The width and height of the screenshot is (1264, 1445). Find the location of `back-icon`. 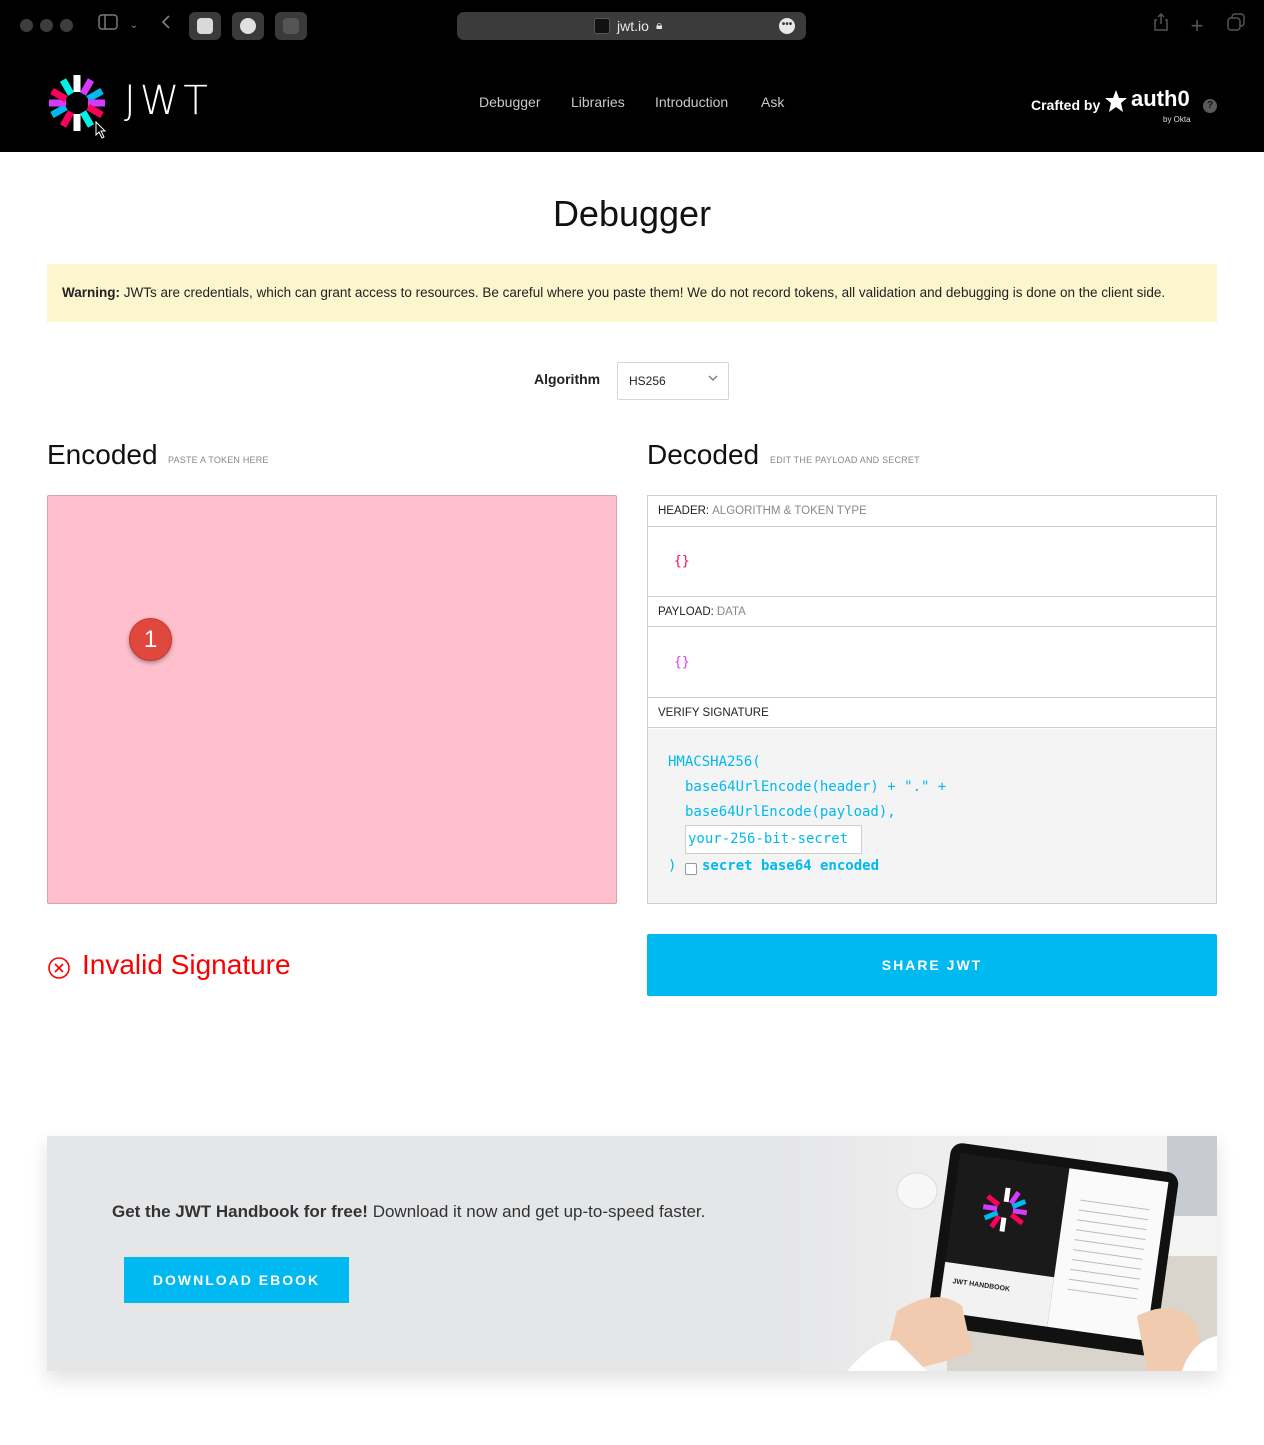

back-icon is located at coordinates (166, 26).